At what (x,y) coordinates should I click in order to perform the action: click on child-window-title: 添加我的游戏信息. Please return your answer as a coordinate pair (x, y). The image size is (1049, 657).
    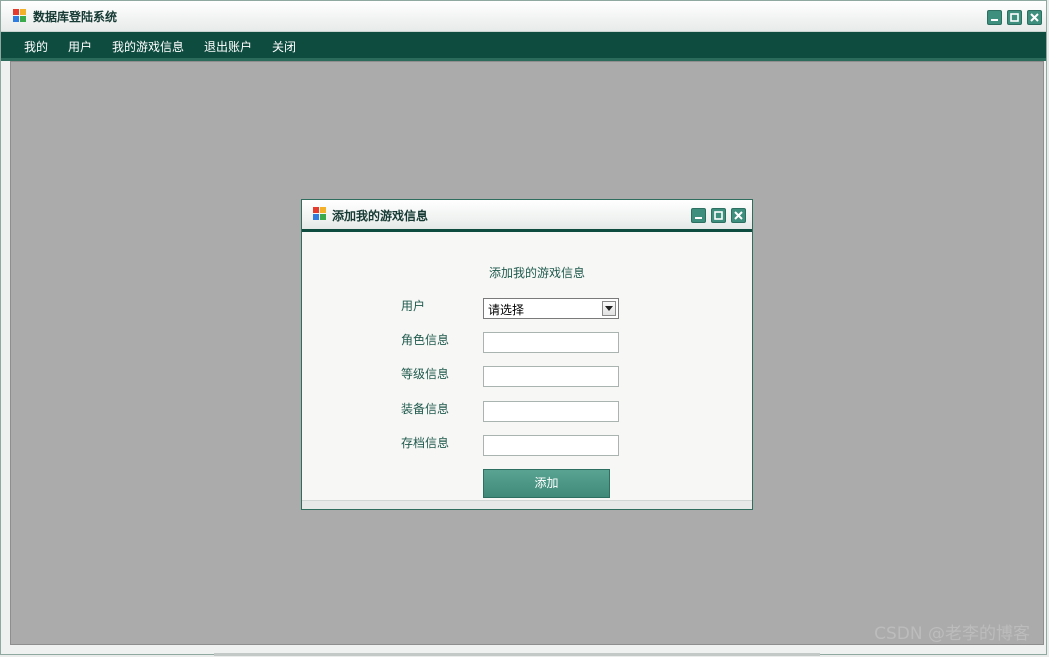
    Looking at the image, I should click on (380, 216).